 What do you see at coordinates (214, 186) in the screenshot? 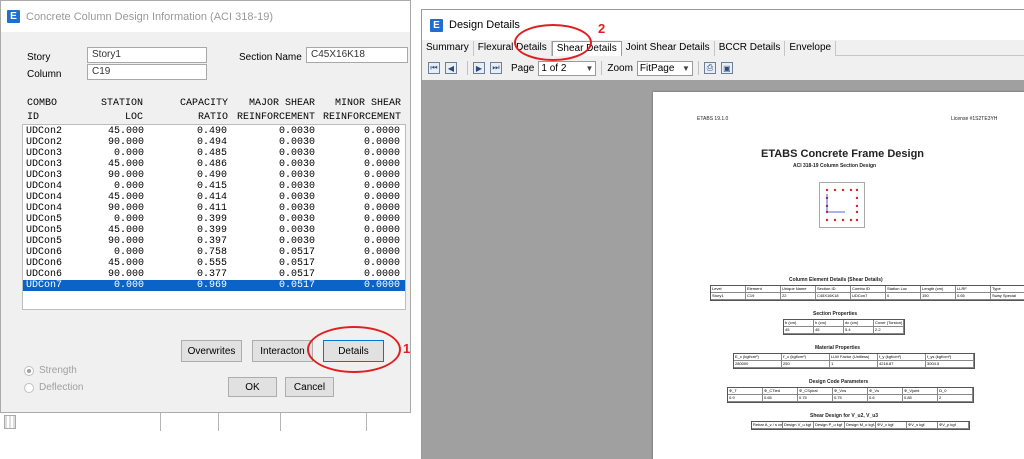
I see `table-row: UDCon4 0.000 0.415 0.0030 0.0000` at bounding box center [214, 186].